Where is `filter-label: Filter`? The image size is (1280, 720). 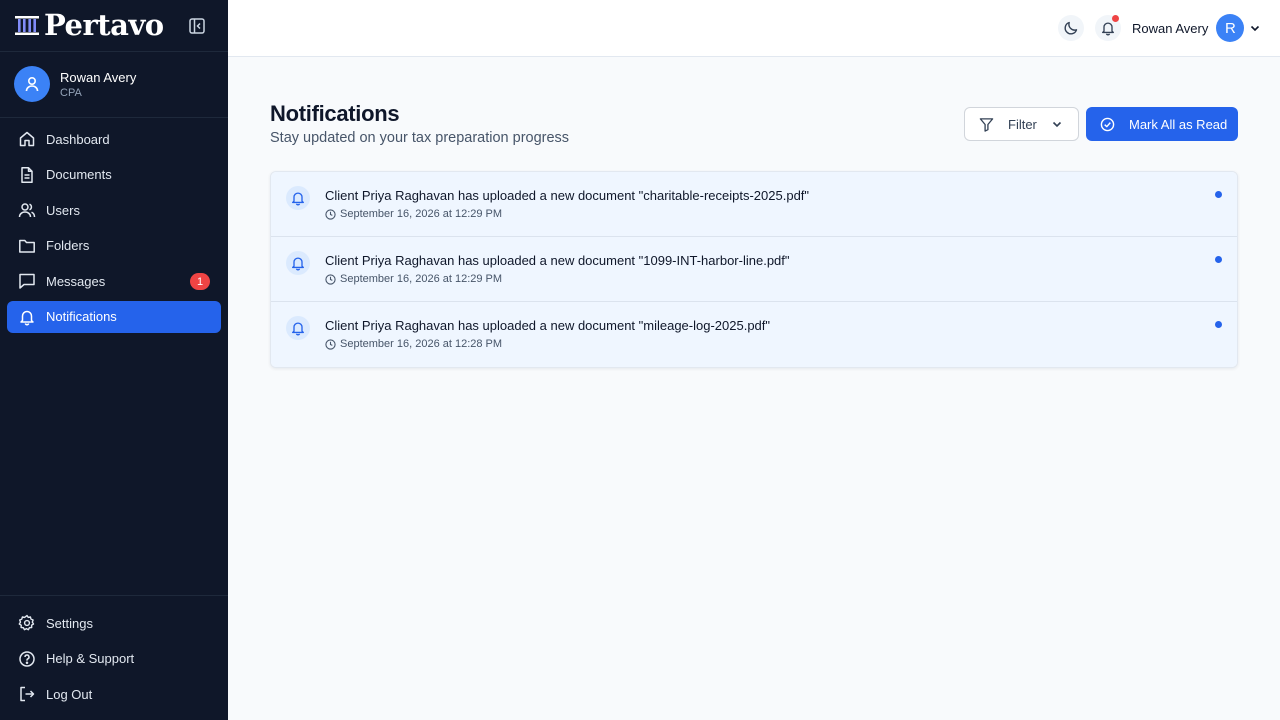 filter-label: Filter is located at coordinates (1022, 124).